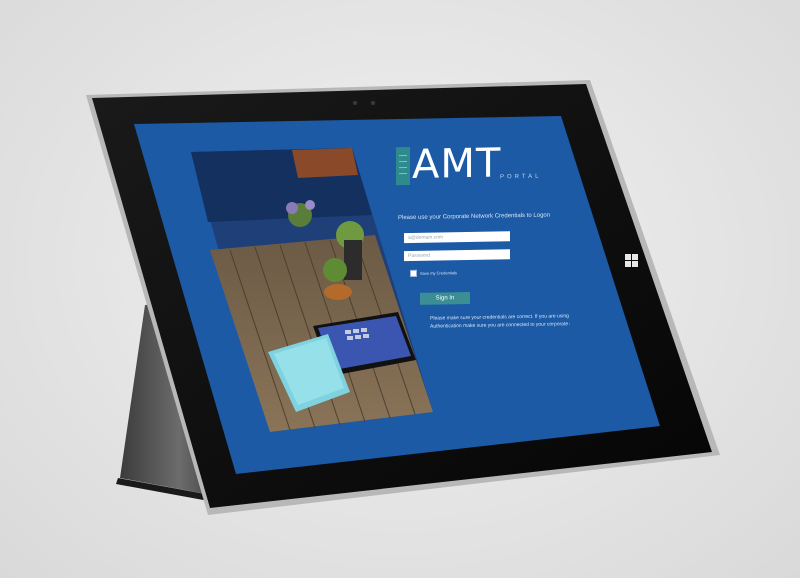 The image size is (800, 578). Describe the element at coordinates (445, 298) in the screenshot. I see `sign-in-button: Sign In` at that location.